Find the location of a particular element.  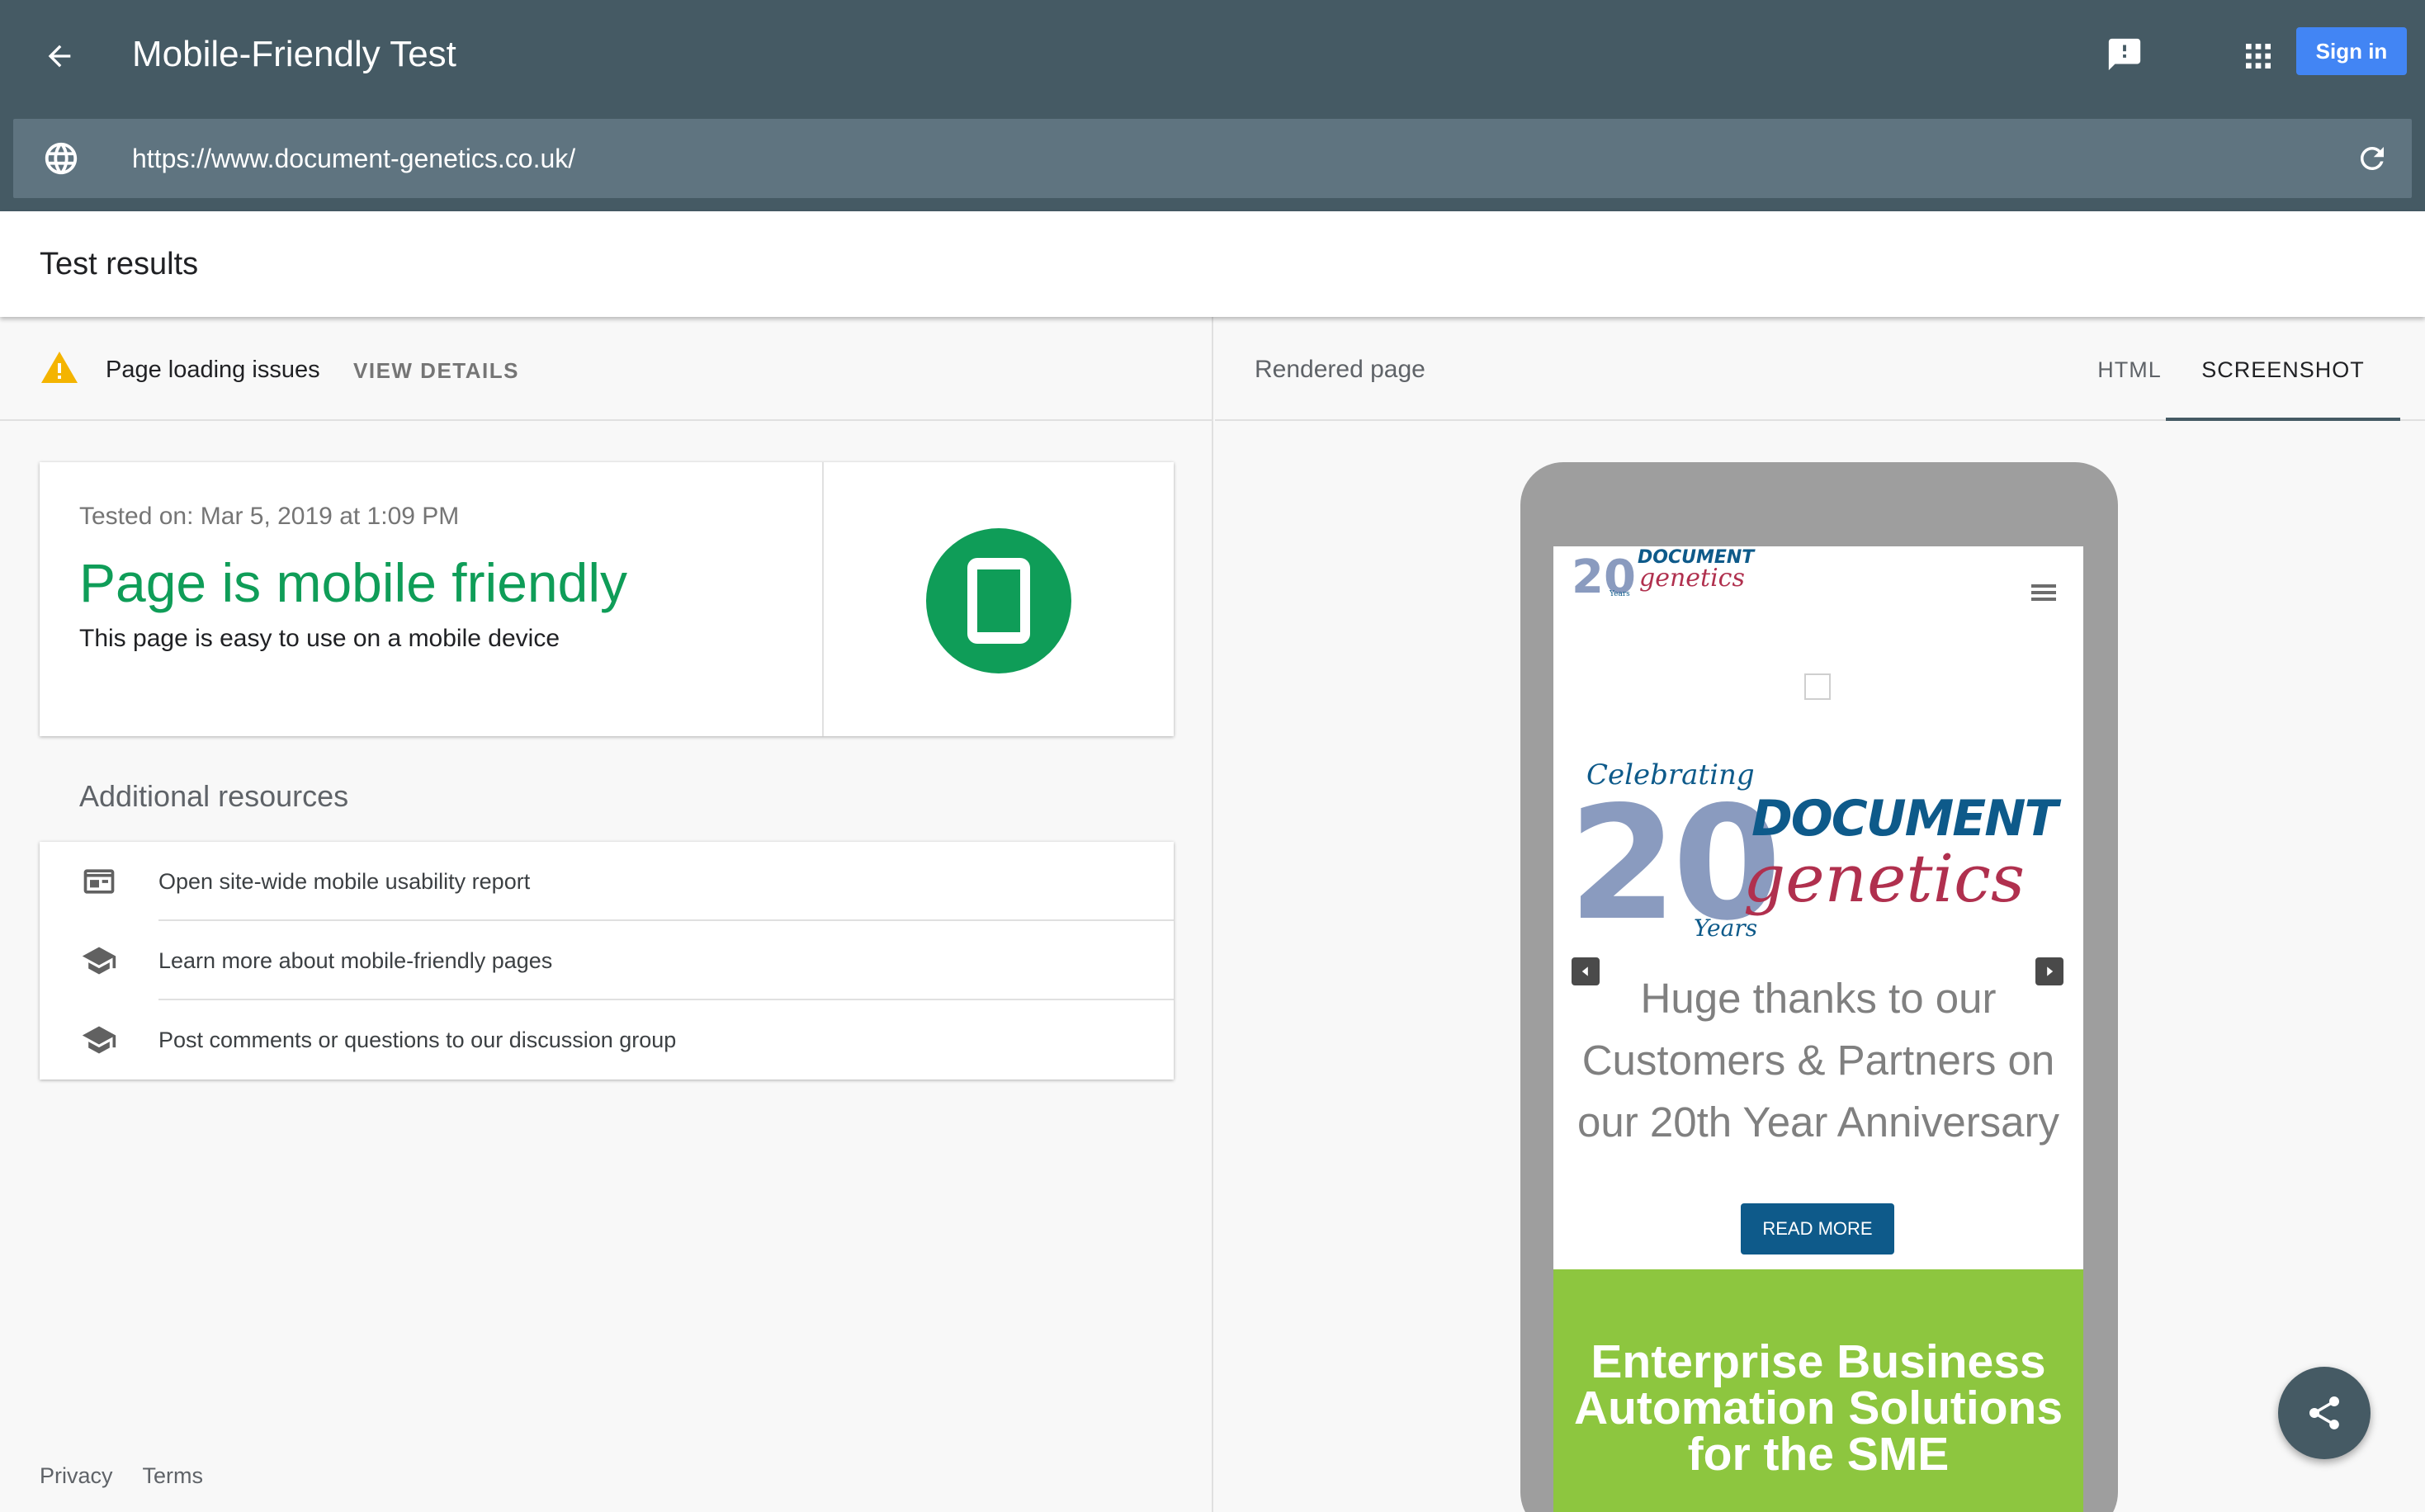

view-details-button: VIEW DETAILS is located at coordinates (436, 371).